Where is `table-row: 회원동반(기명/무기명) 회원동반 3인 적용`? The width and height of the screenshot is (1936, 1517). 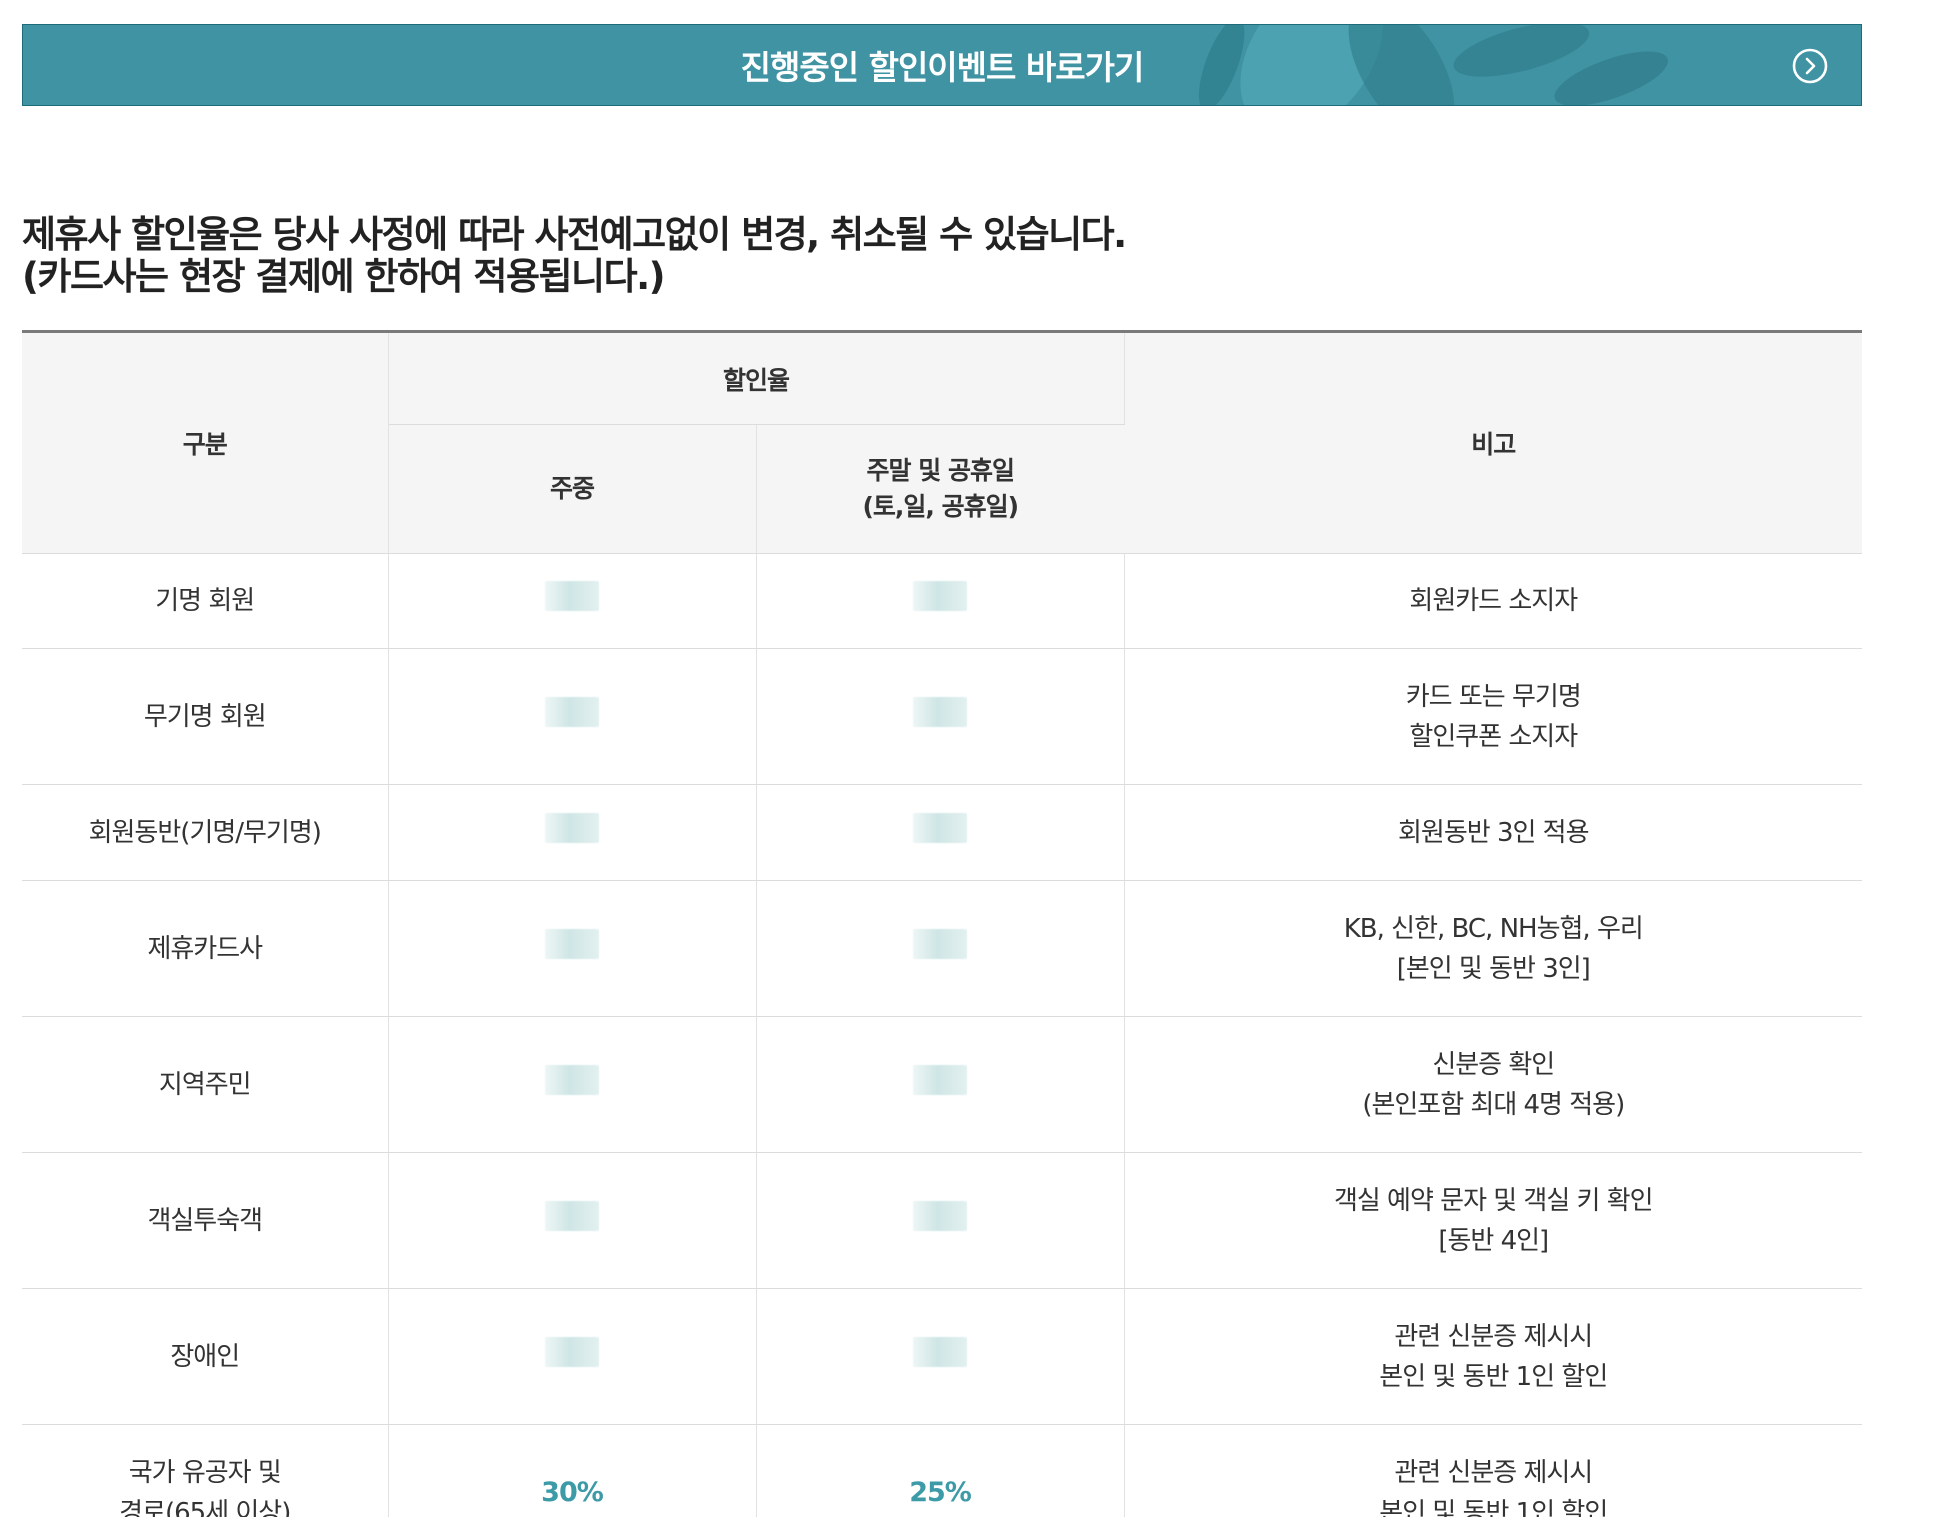
table-row: 회원동반(기명/무기명) 회원동반 3인 적용 is located at coordinates (942, 833).